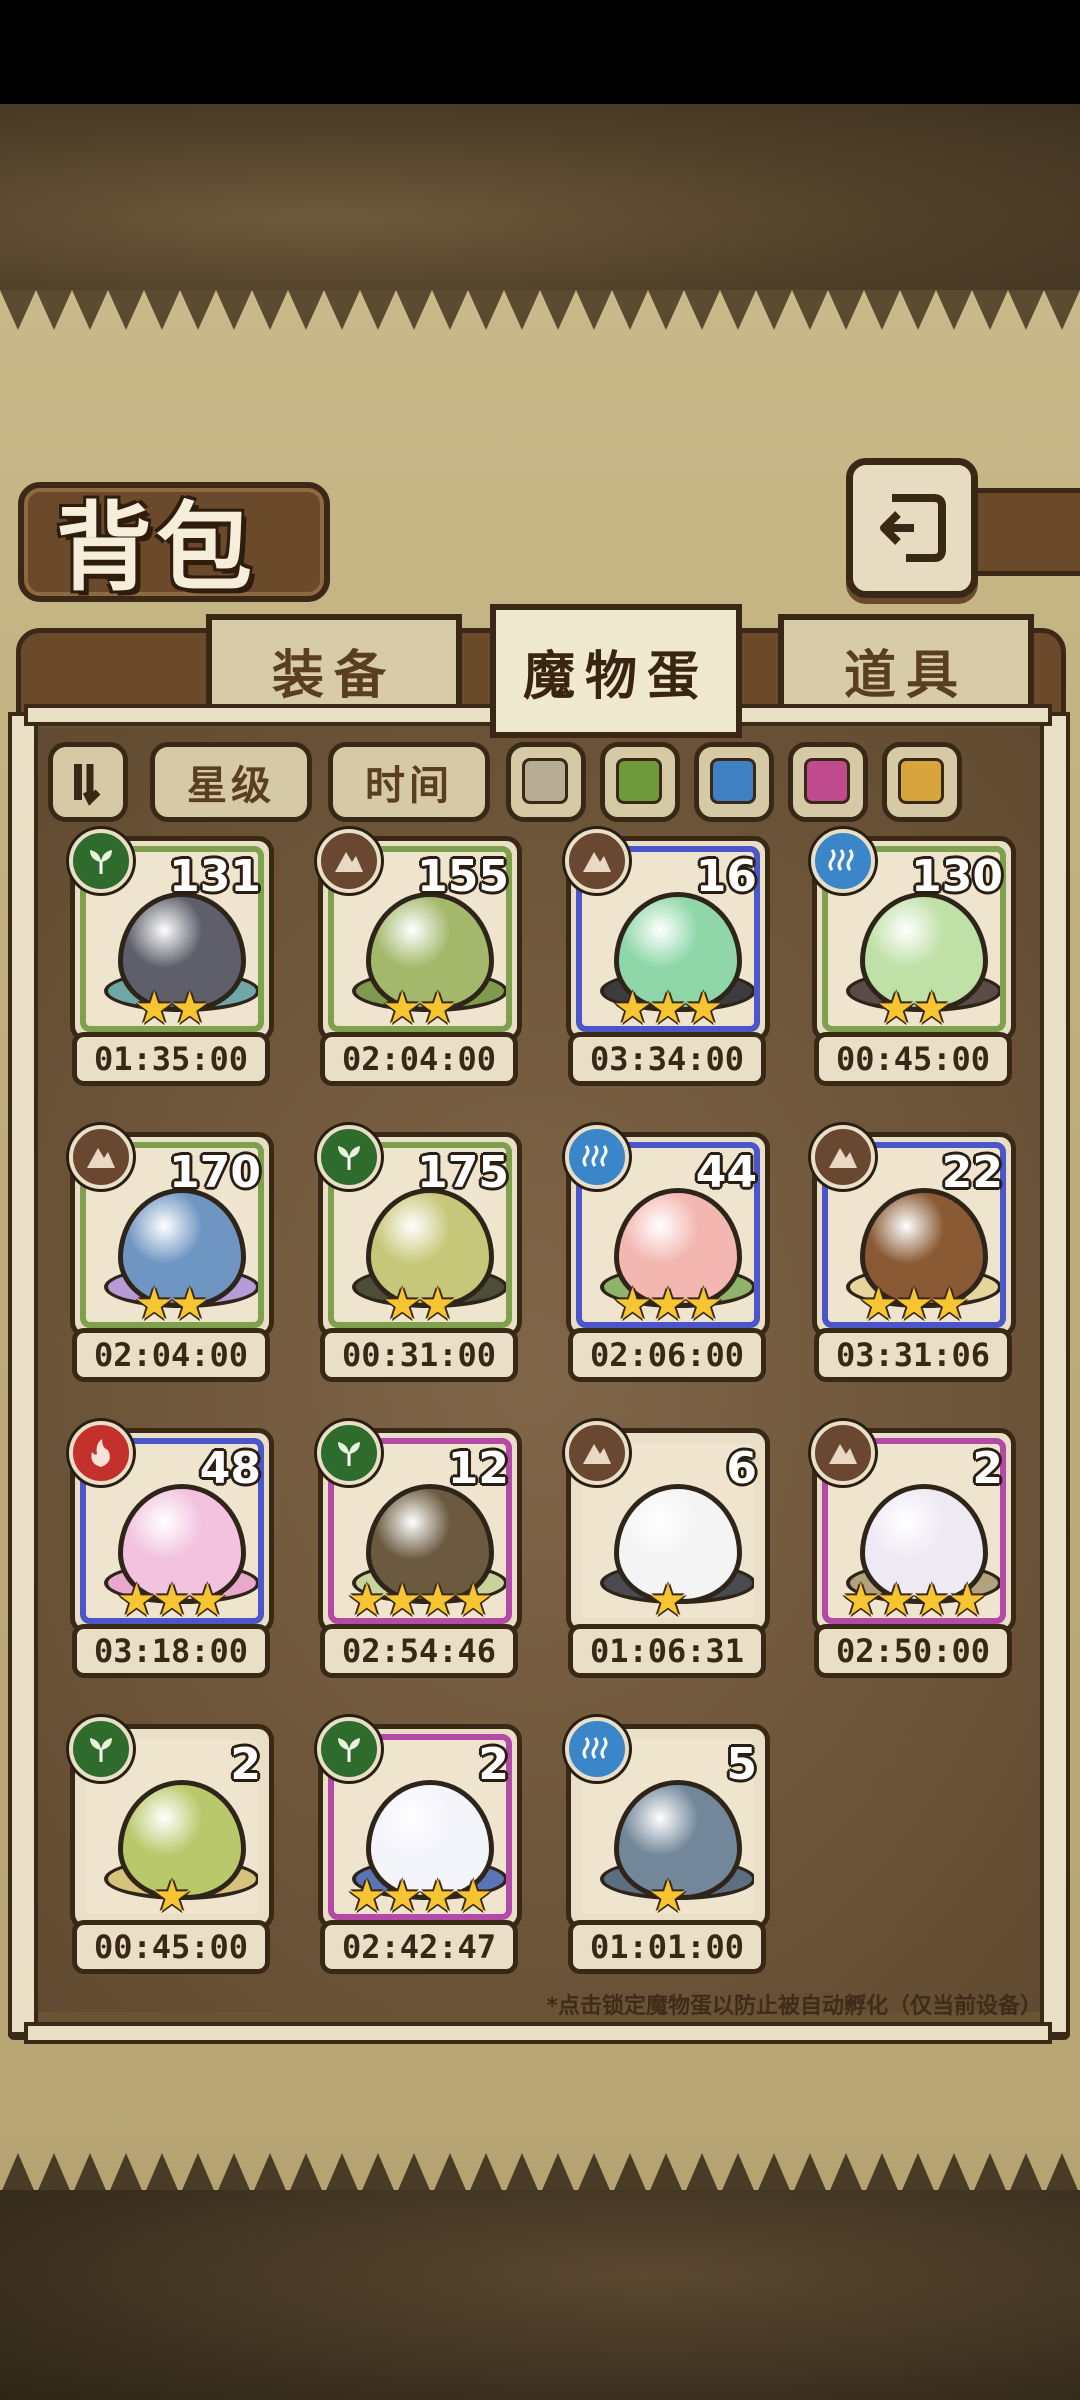  I want to click on egg-slot: 170 ★ ★ 02:04:00, so click(170, 1253).